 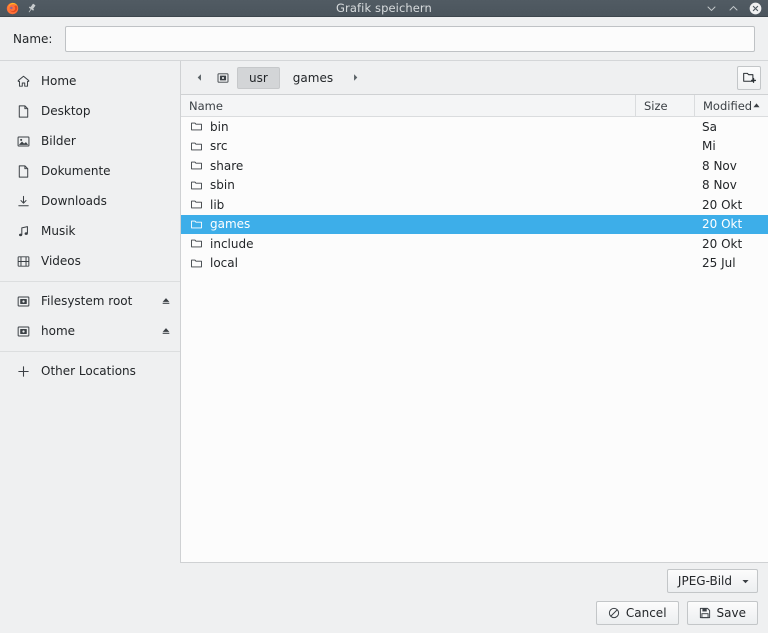 I want to click on dialog-footer: JPEG-Bild Cancel Save, so click(x=384, y=598).